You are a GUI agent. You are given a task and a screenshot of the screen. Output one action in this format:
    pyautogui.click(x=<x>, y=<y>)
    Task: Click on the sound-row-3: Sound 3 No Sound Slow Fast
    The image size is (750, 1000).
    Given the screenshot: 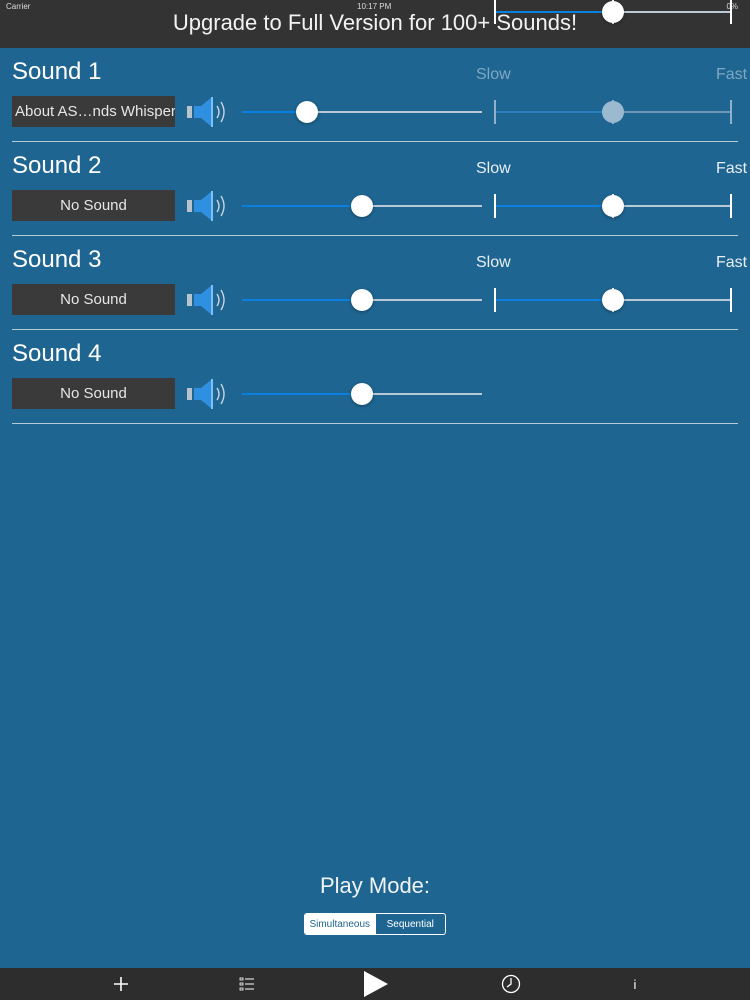 What is the action you would take?
    pyautogui.click(x=375, y=283)
    